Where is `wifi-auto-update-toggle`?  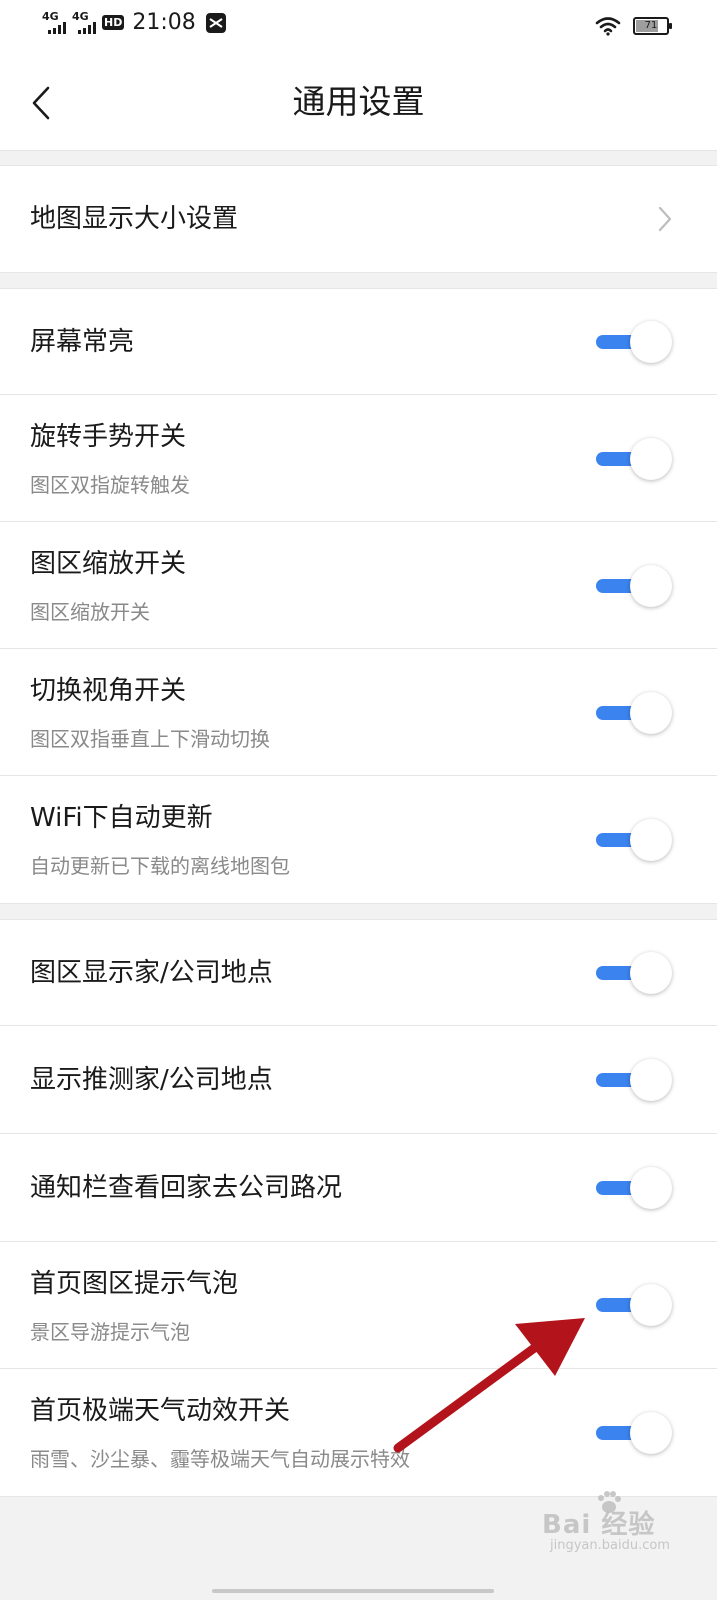 wifi-auto-update-toggle is located at coordinates (635, 840).